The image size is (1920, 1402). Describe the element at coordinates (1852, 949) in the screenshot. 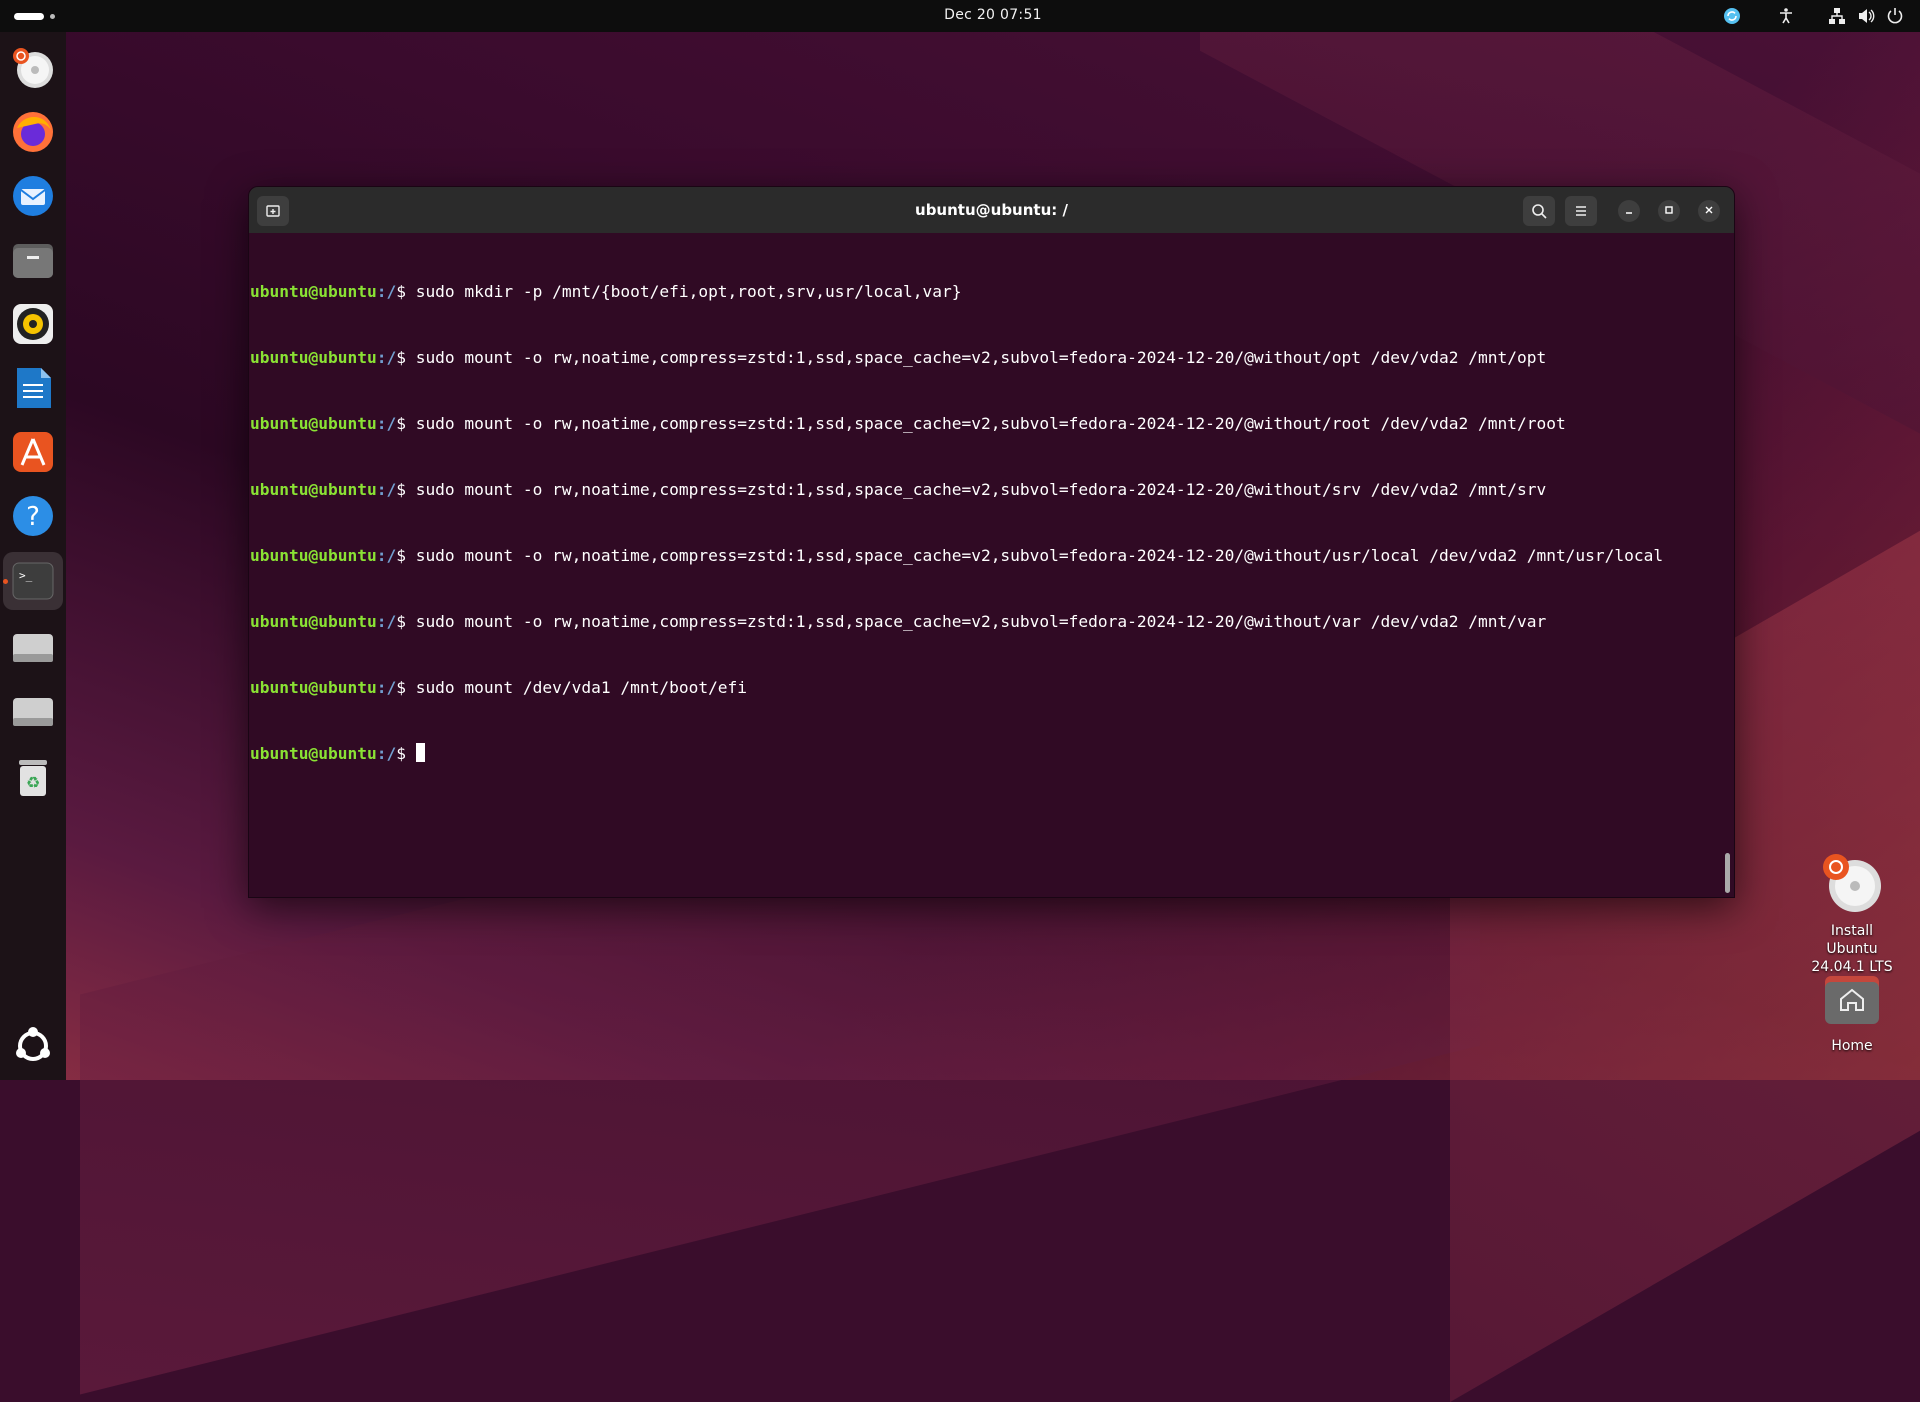

I see `install-ubuntu-label: Install Ubuntu 24.04.1 LTS` at that location.